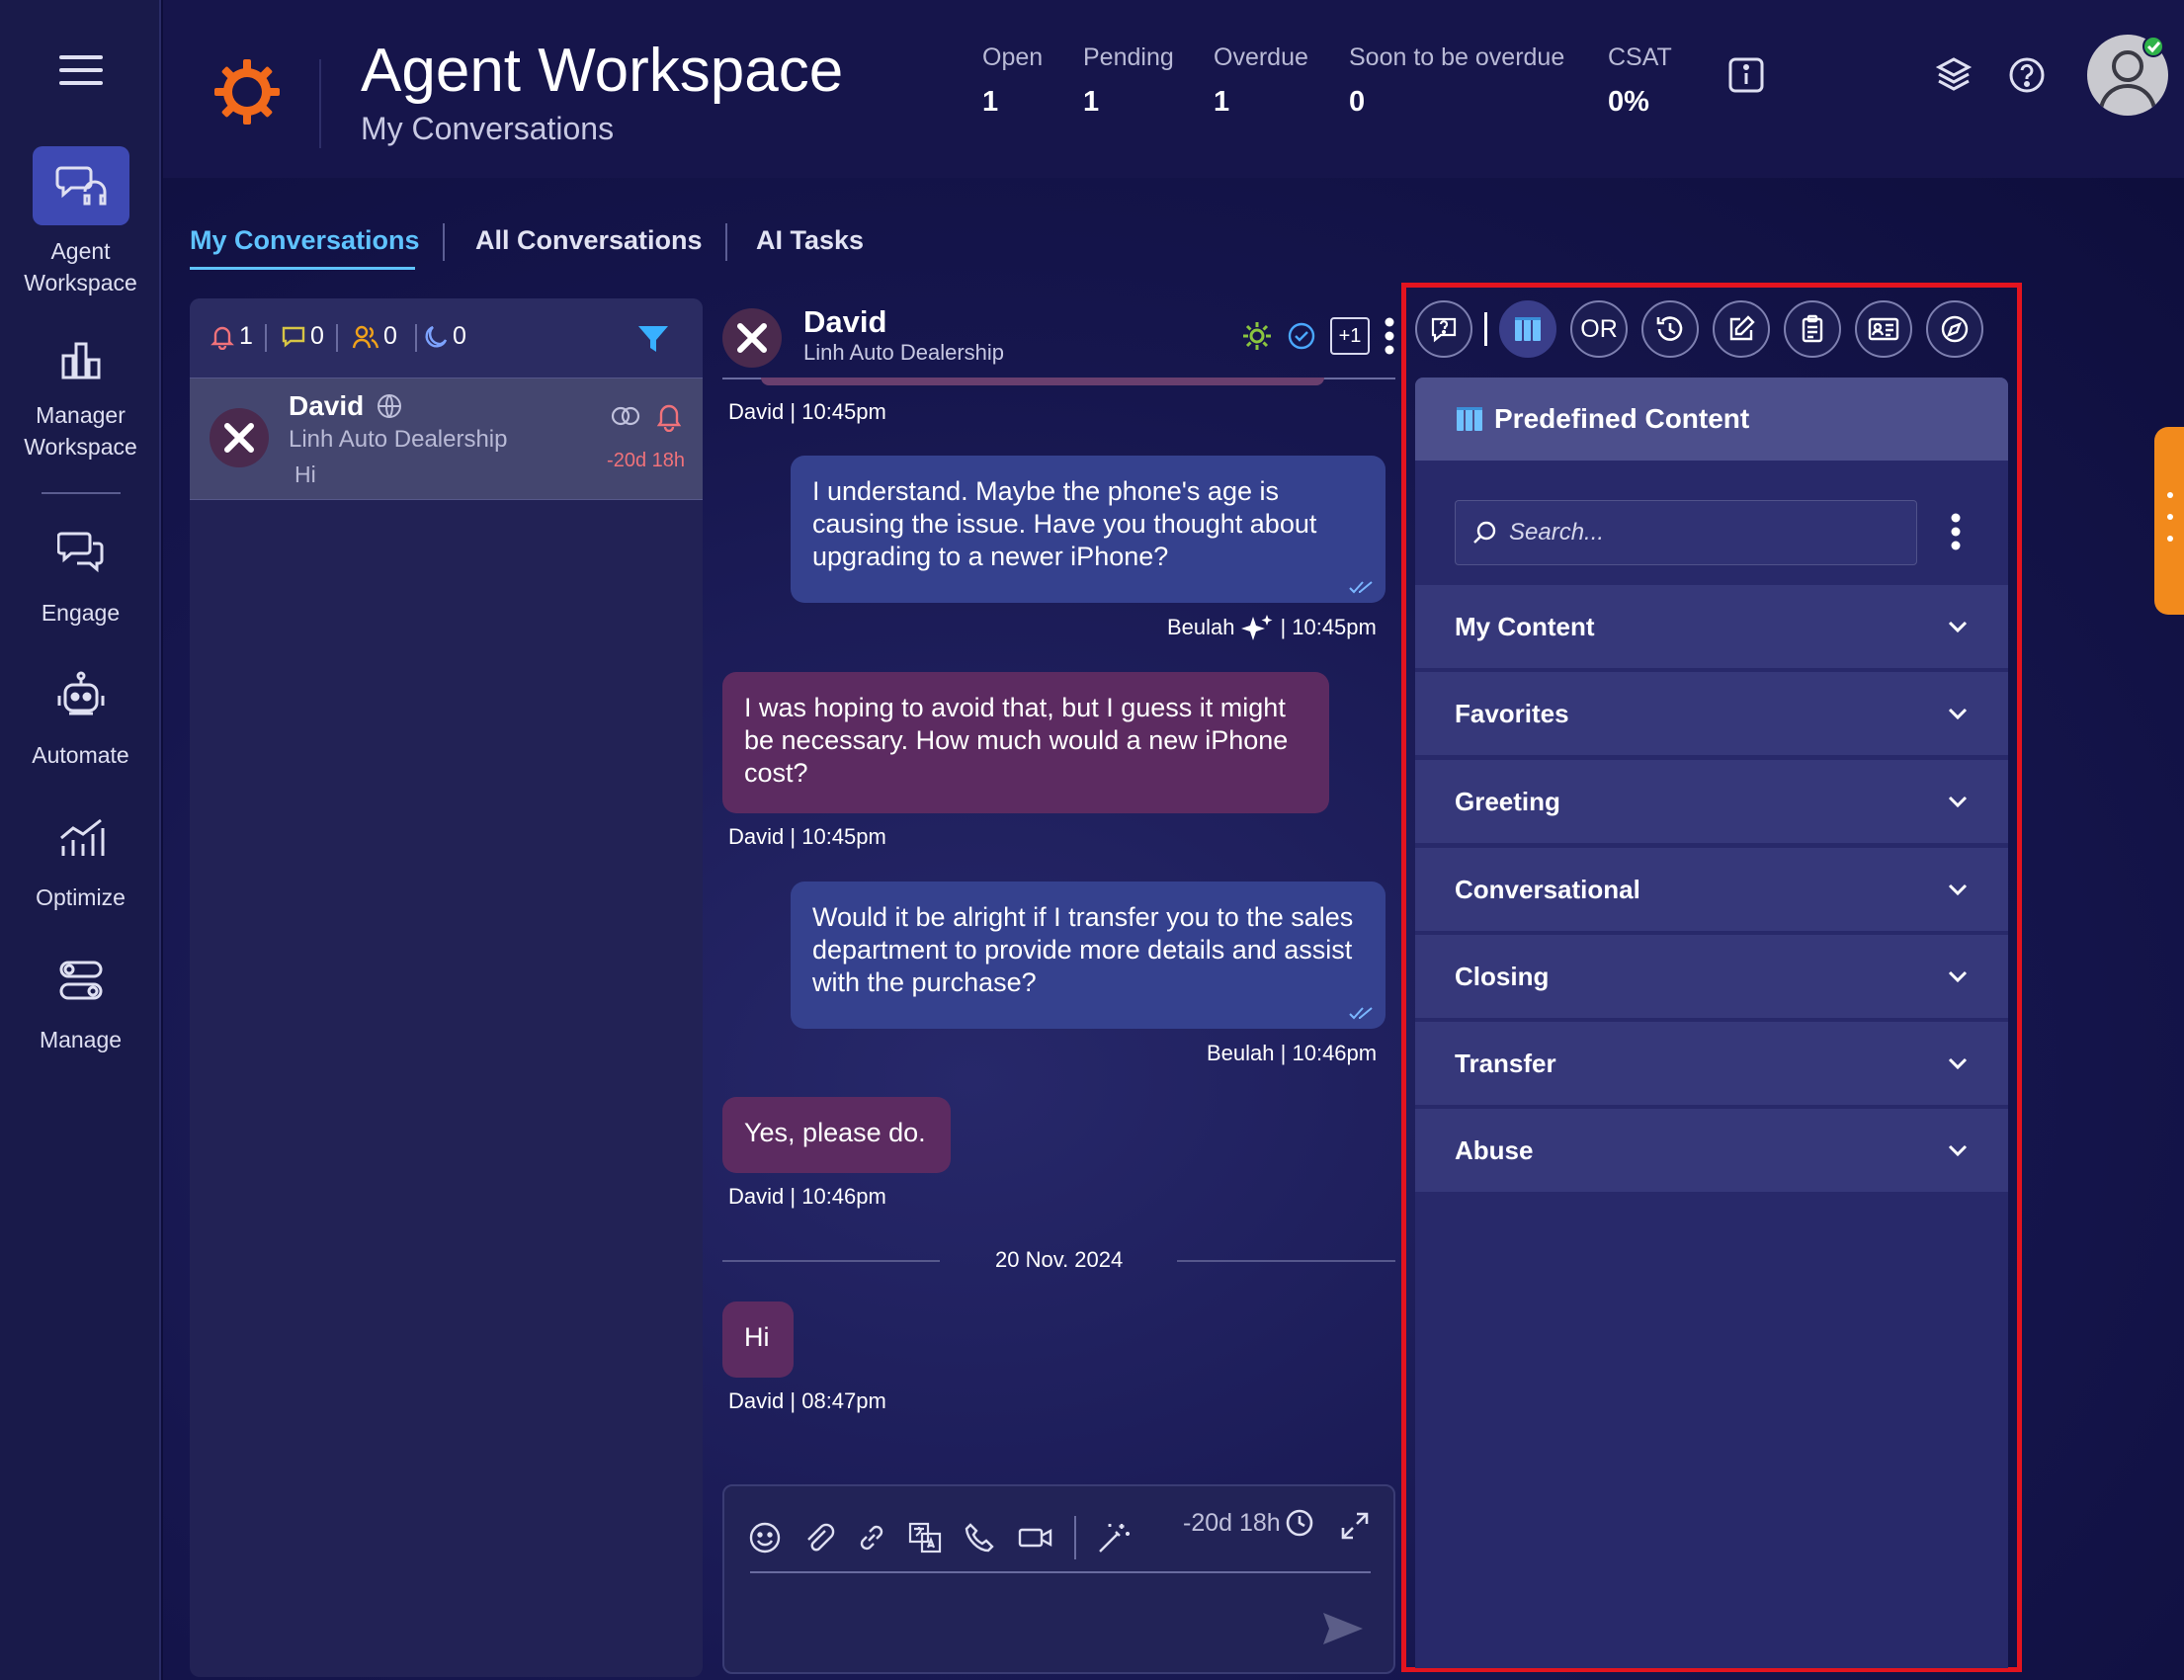 This screenshot has width=2184, height=1680. Describe the element at coordinates (81, 359) in the screenshot. I see `bar-chart-icon` at that location.